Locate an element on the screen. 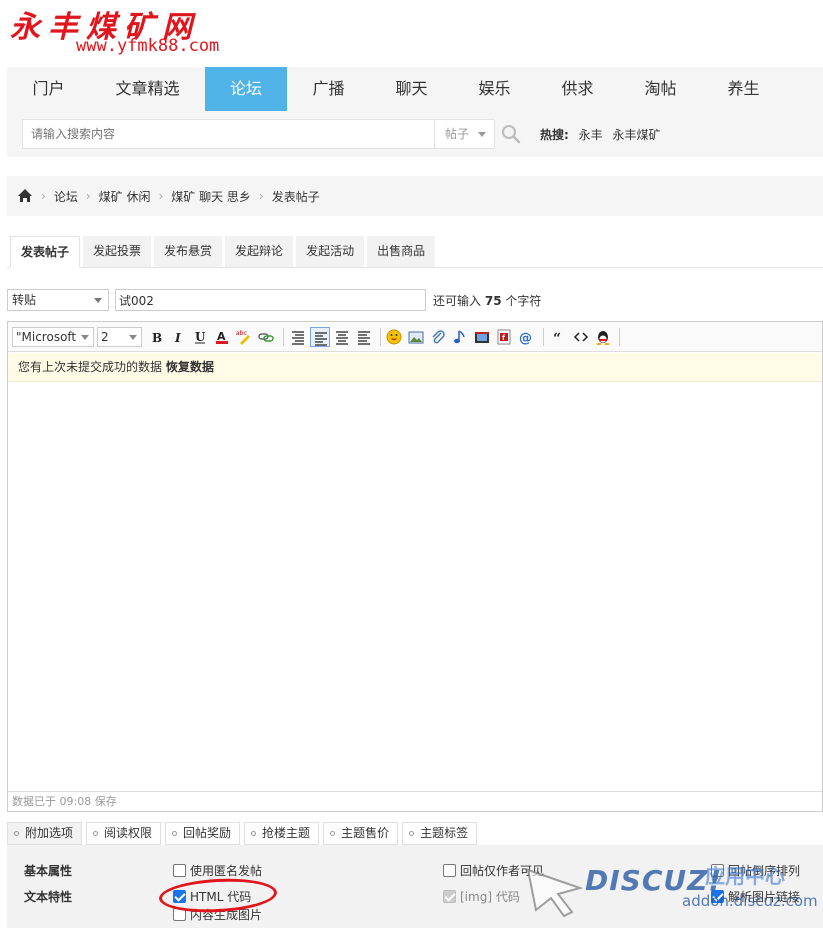 The height and width of the screenshot is (928, 823). tab-trade: 出售商品 is located at coordinates (401, 251).